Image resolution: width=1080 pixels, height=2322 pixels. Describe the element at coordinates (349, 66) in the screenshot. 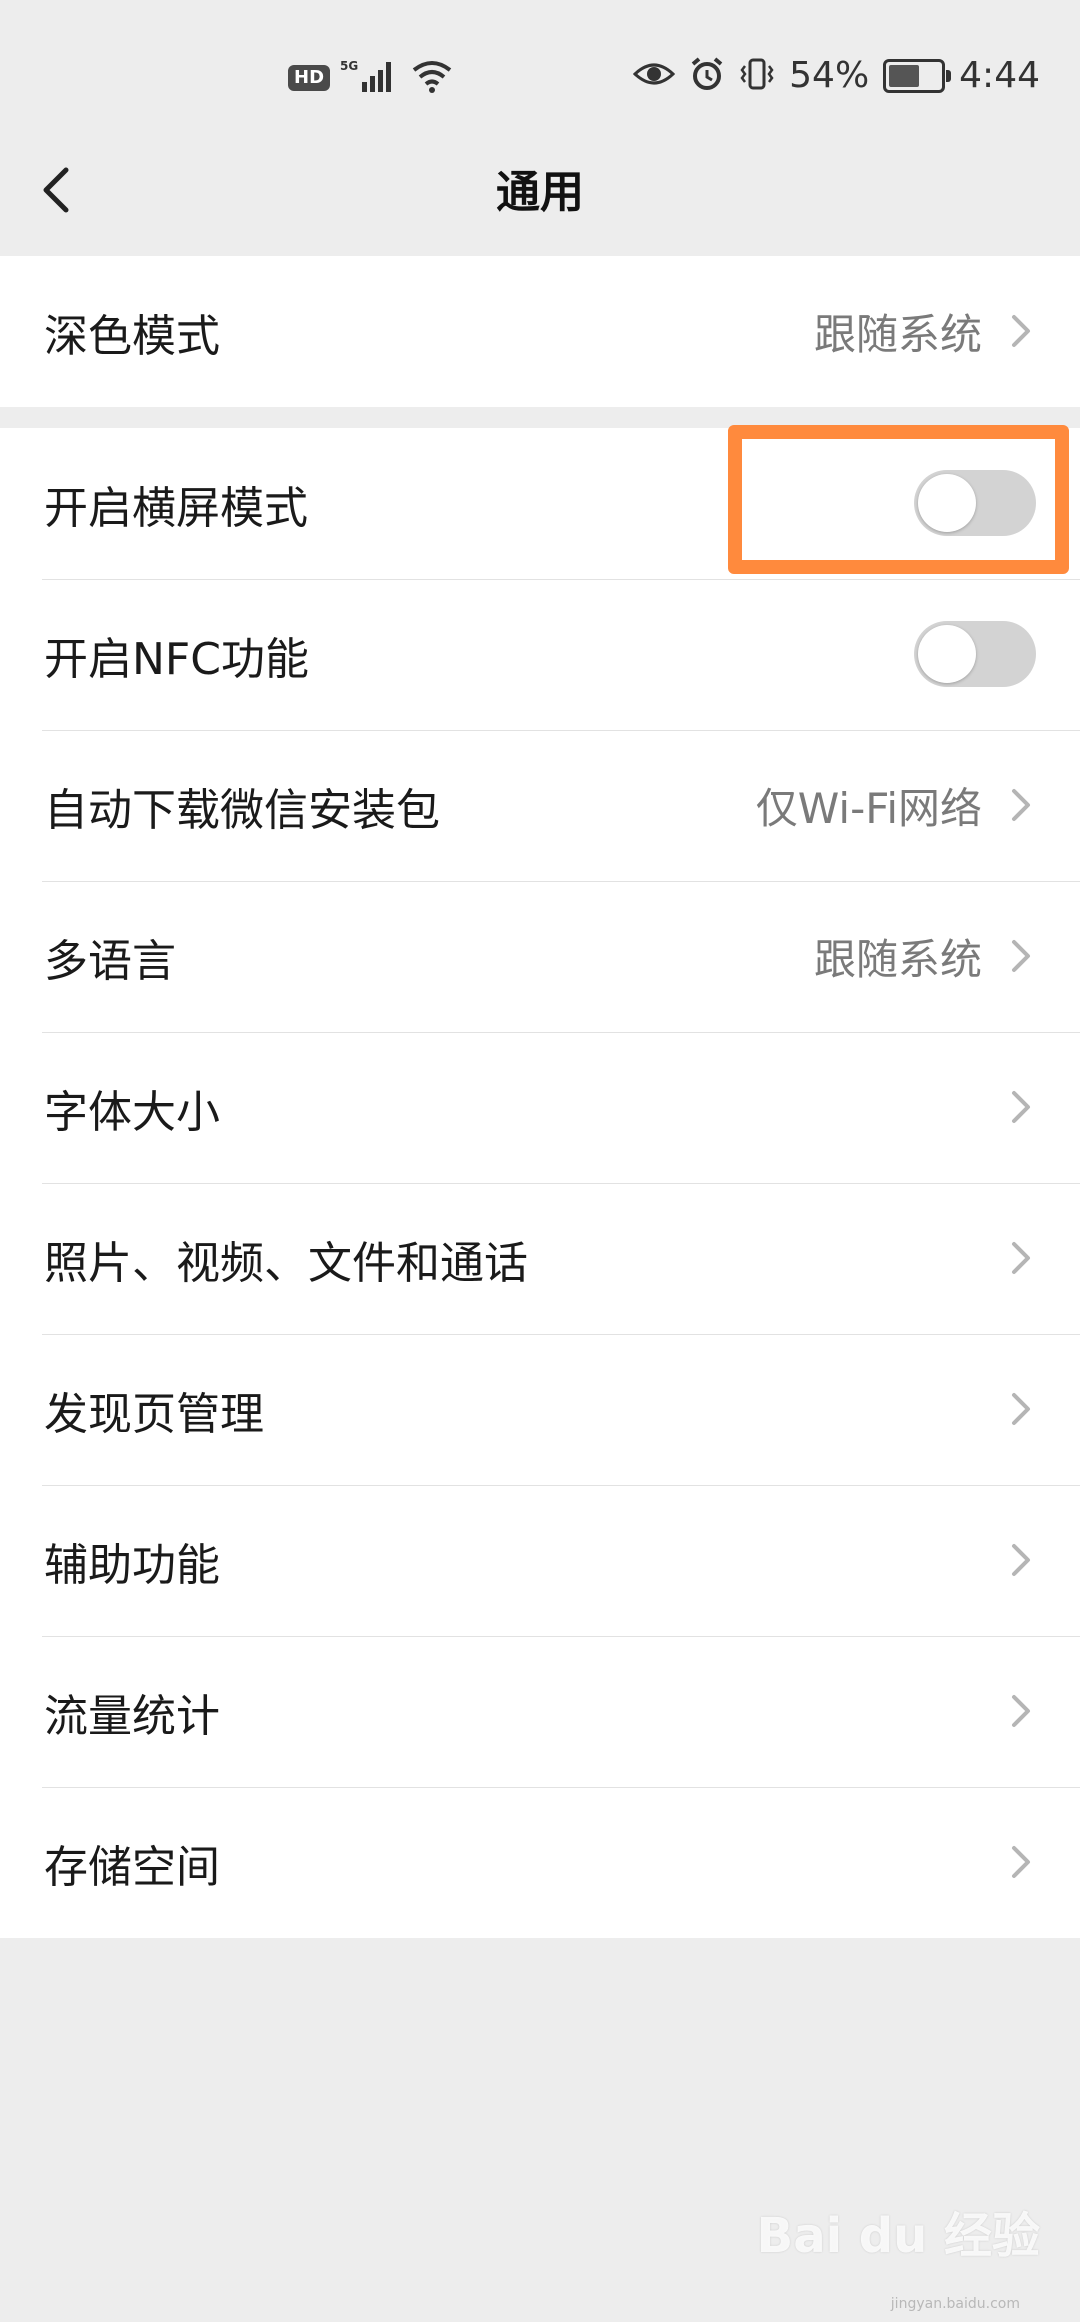

I see `svg-text: 5G` at that location.